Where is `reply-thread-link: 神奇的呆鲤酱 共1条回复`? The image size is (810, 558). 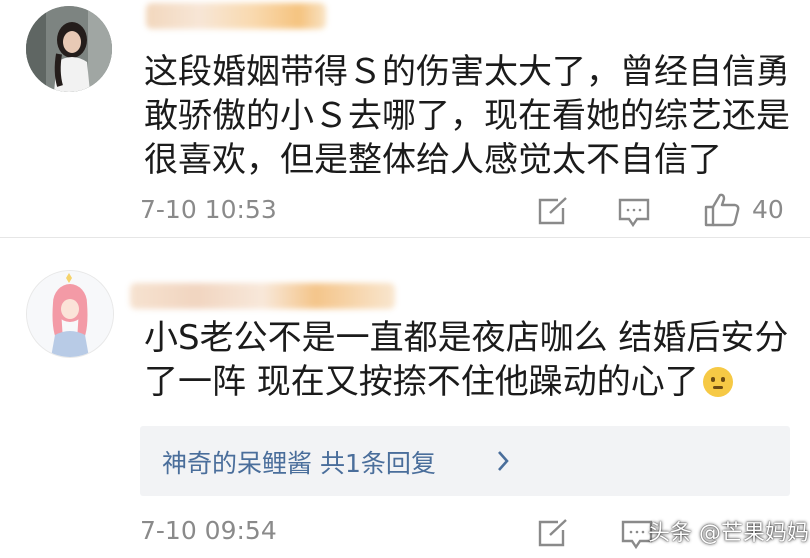 reply-thread-link: 神奇的呆鲤酱 共1条回复 is located at coordinates (465, 461).